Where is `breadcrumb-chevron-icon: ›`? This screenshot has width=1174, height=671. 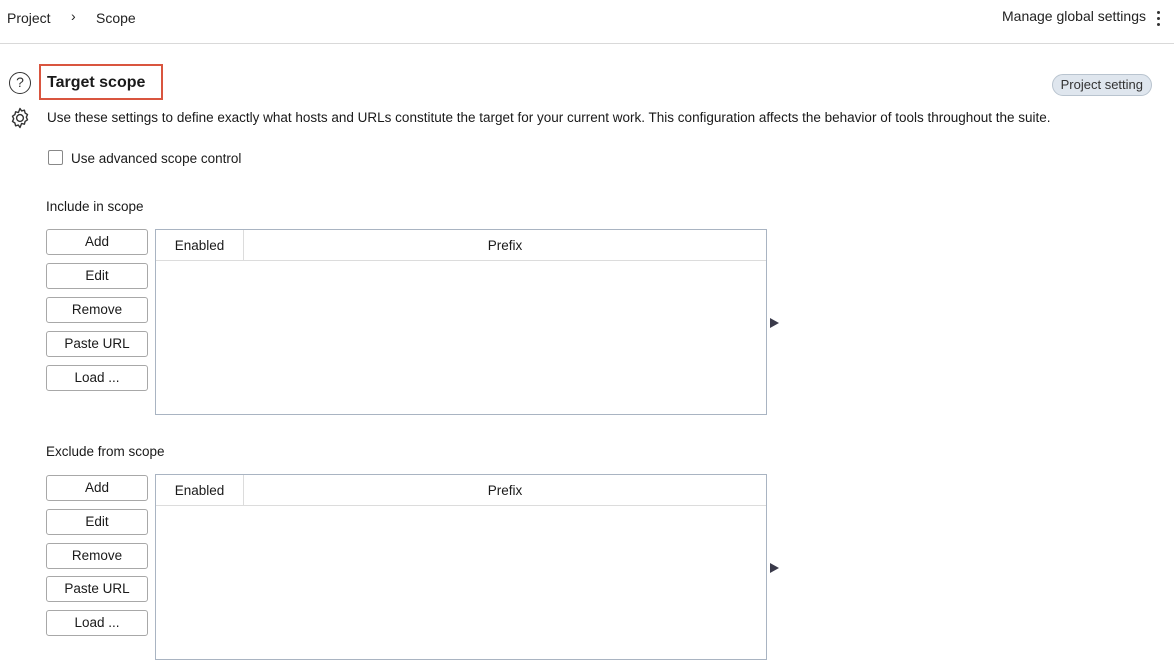 breadcrumb-chevron-icon: › is located at coordinates (73, 16).